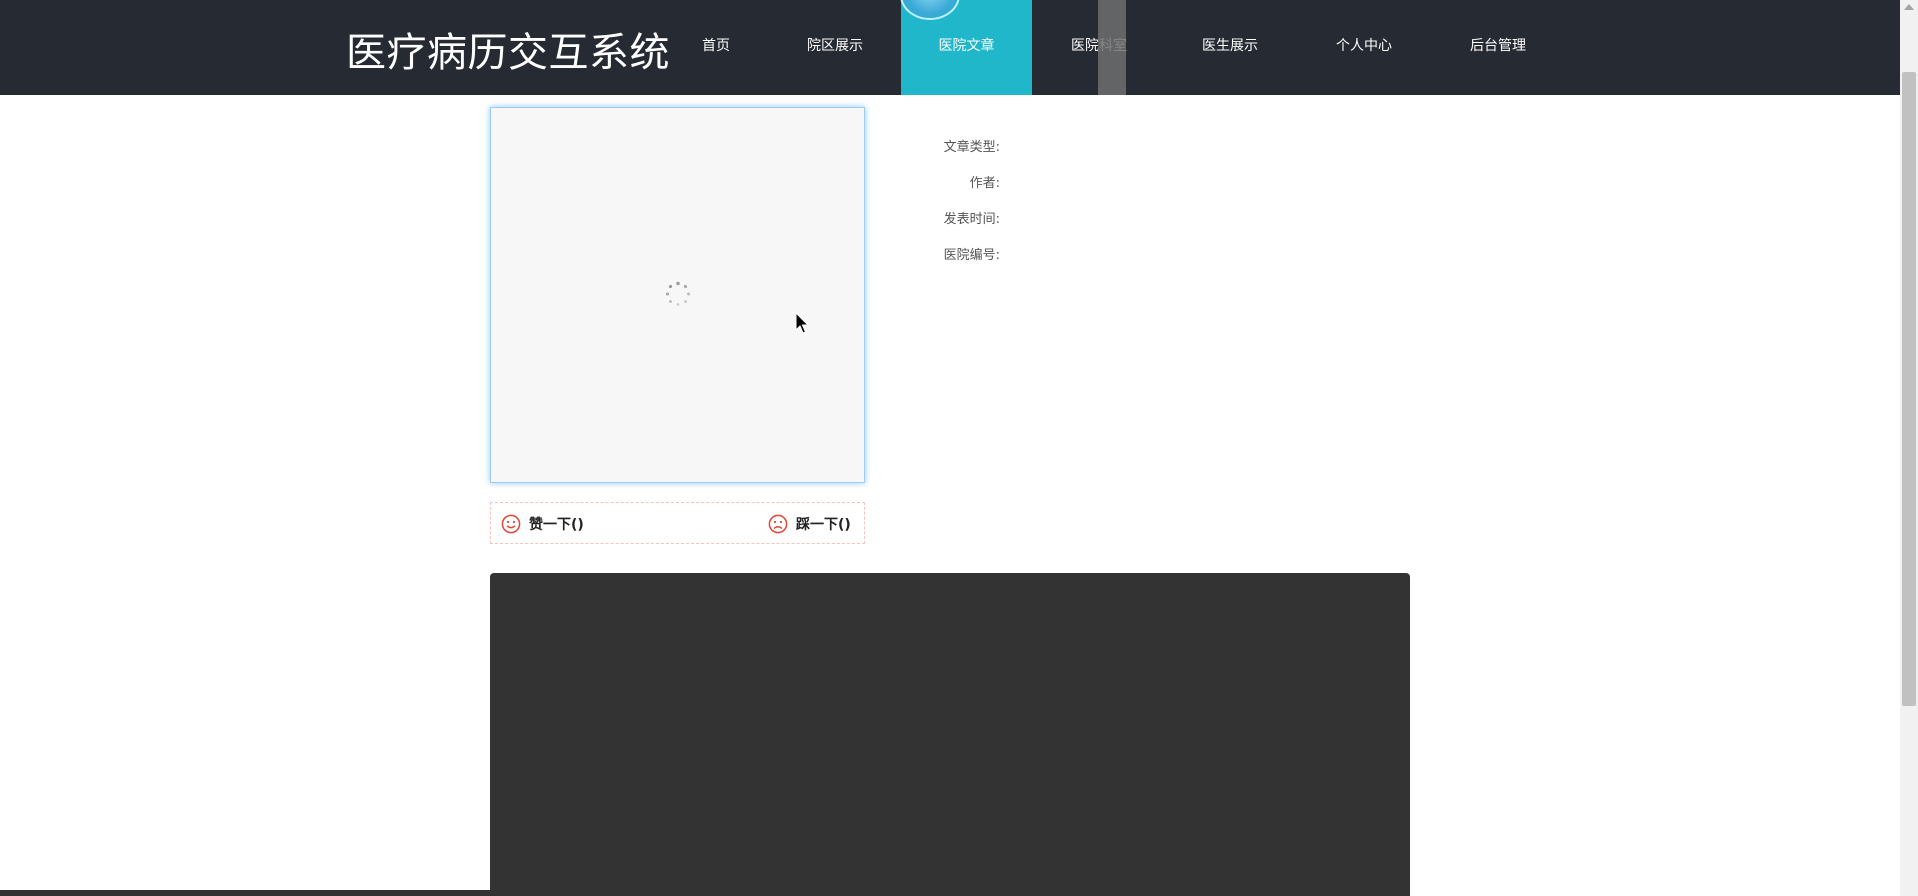 The width and height of the screenshot is (1918, 896). What do you see at coordinates (823, 525) in the screenshot?
I see `dislike-label: 踩一下()` at bounding box center [823, 525].